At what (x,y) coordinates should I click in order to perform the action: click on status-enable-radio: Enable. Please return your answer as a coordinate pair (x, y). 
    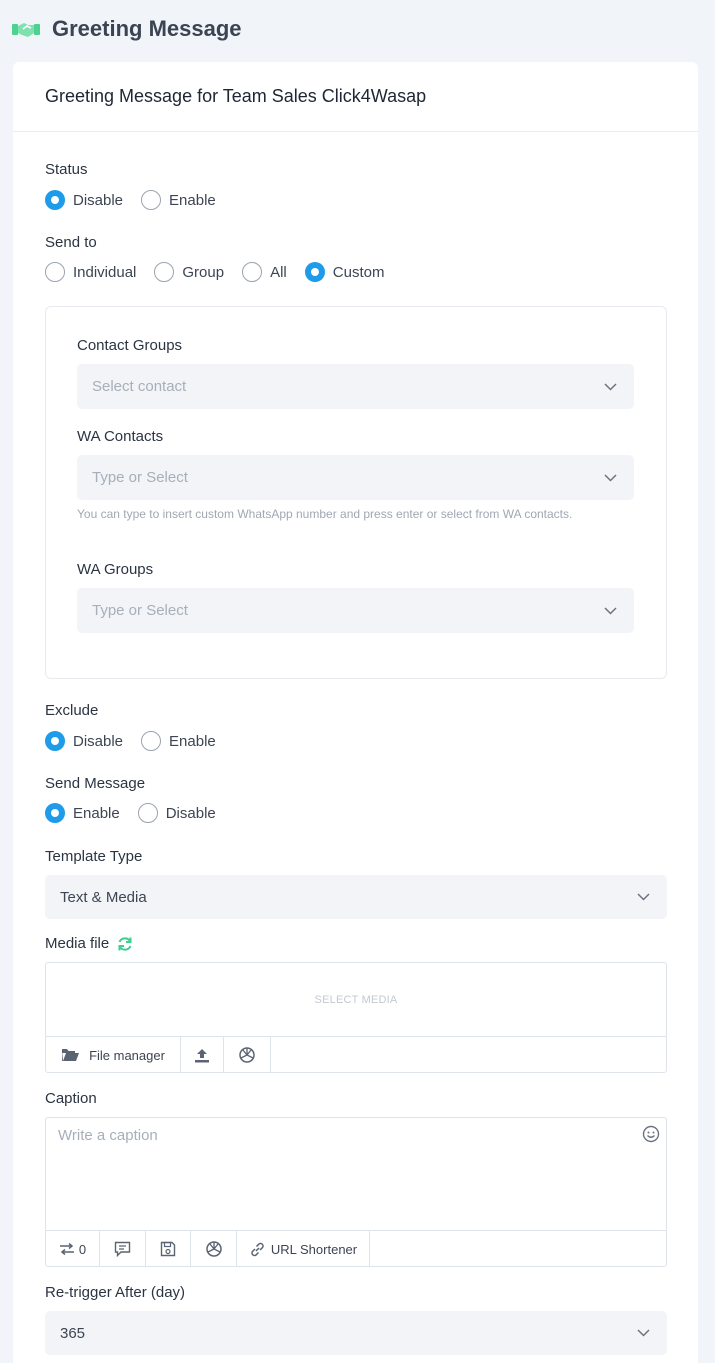
    Looking at the image, I should click on (178, 200).